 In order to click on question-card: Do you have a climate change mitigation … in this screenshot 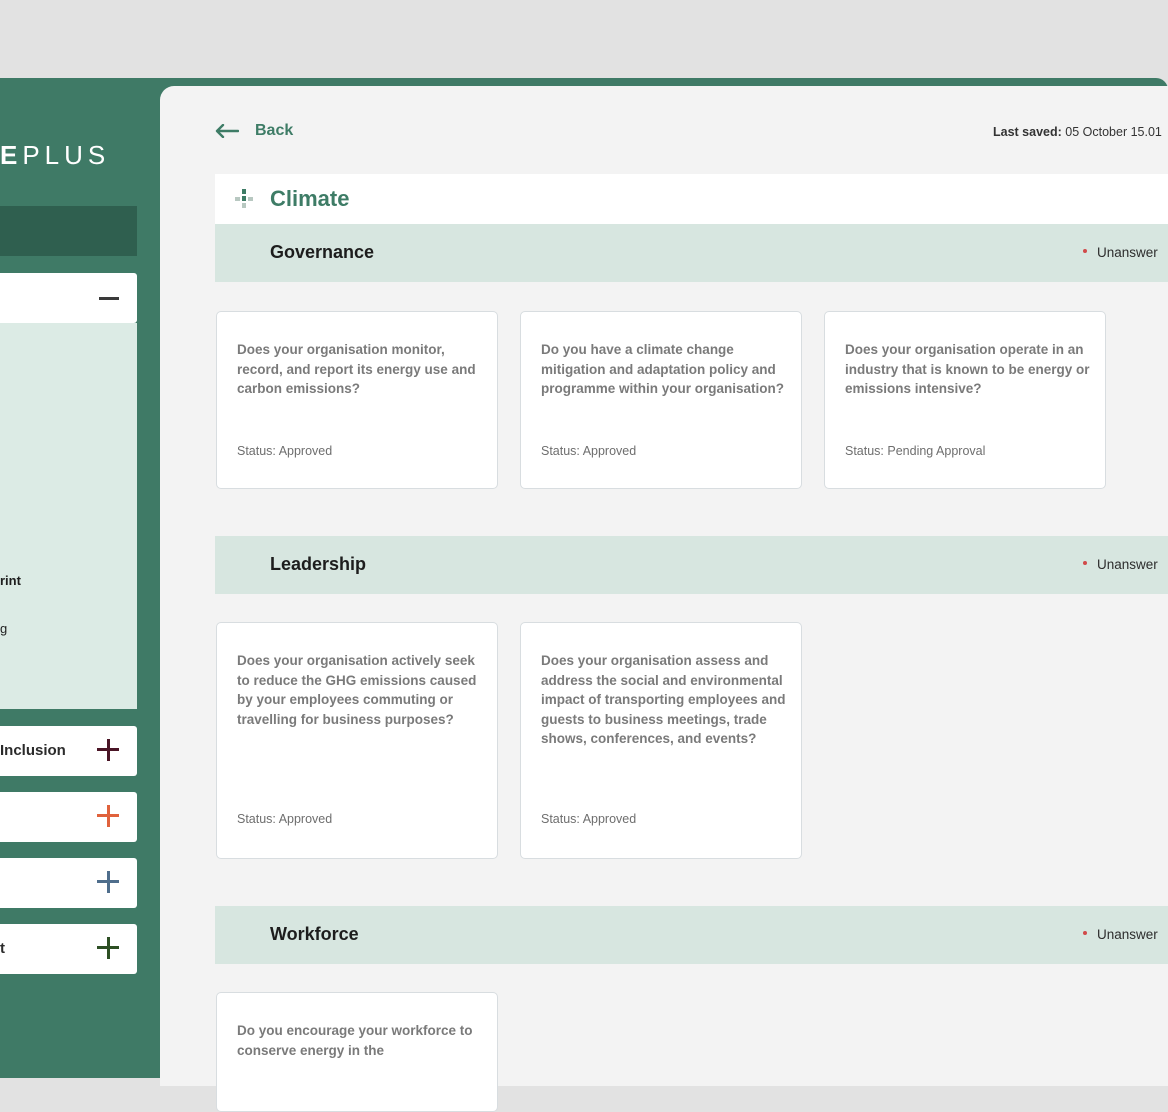, I will do `click(661, 400)`.